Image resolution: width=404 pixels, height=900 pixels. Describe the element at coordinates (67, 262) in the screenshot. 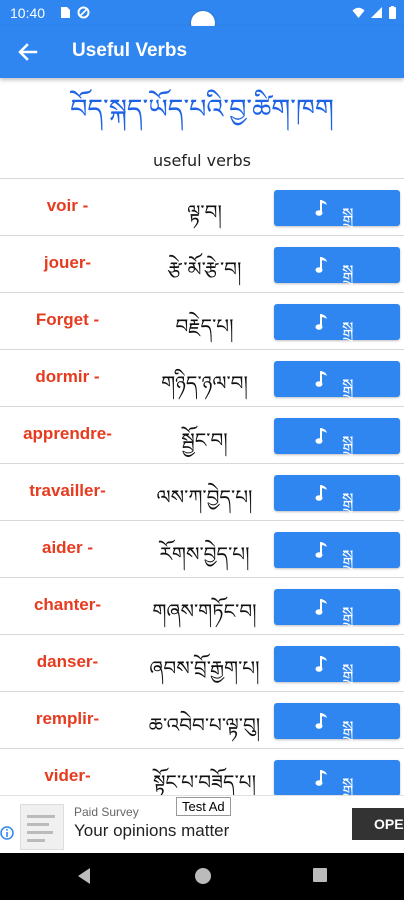

I see `french-verb: jouer-` at that location.